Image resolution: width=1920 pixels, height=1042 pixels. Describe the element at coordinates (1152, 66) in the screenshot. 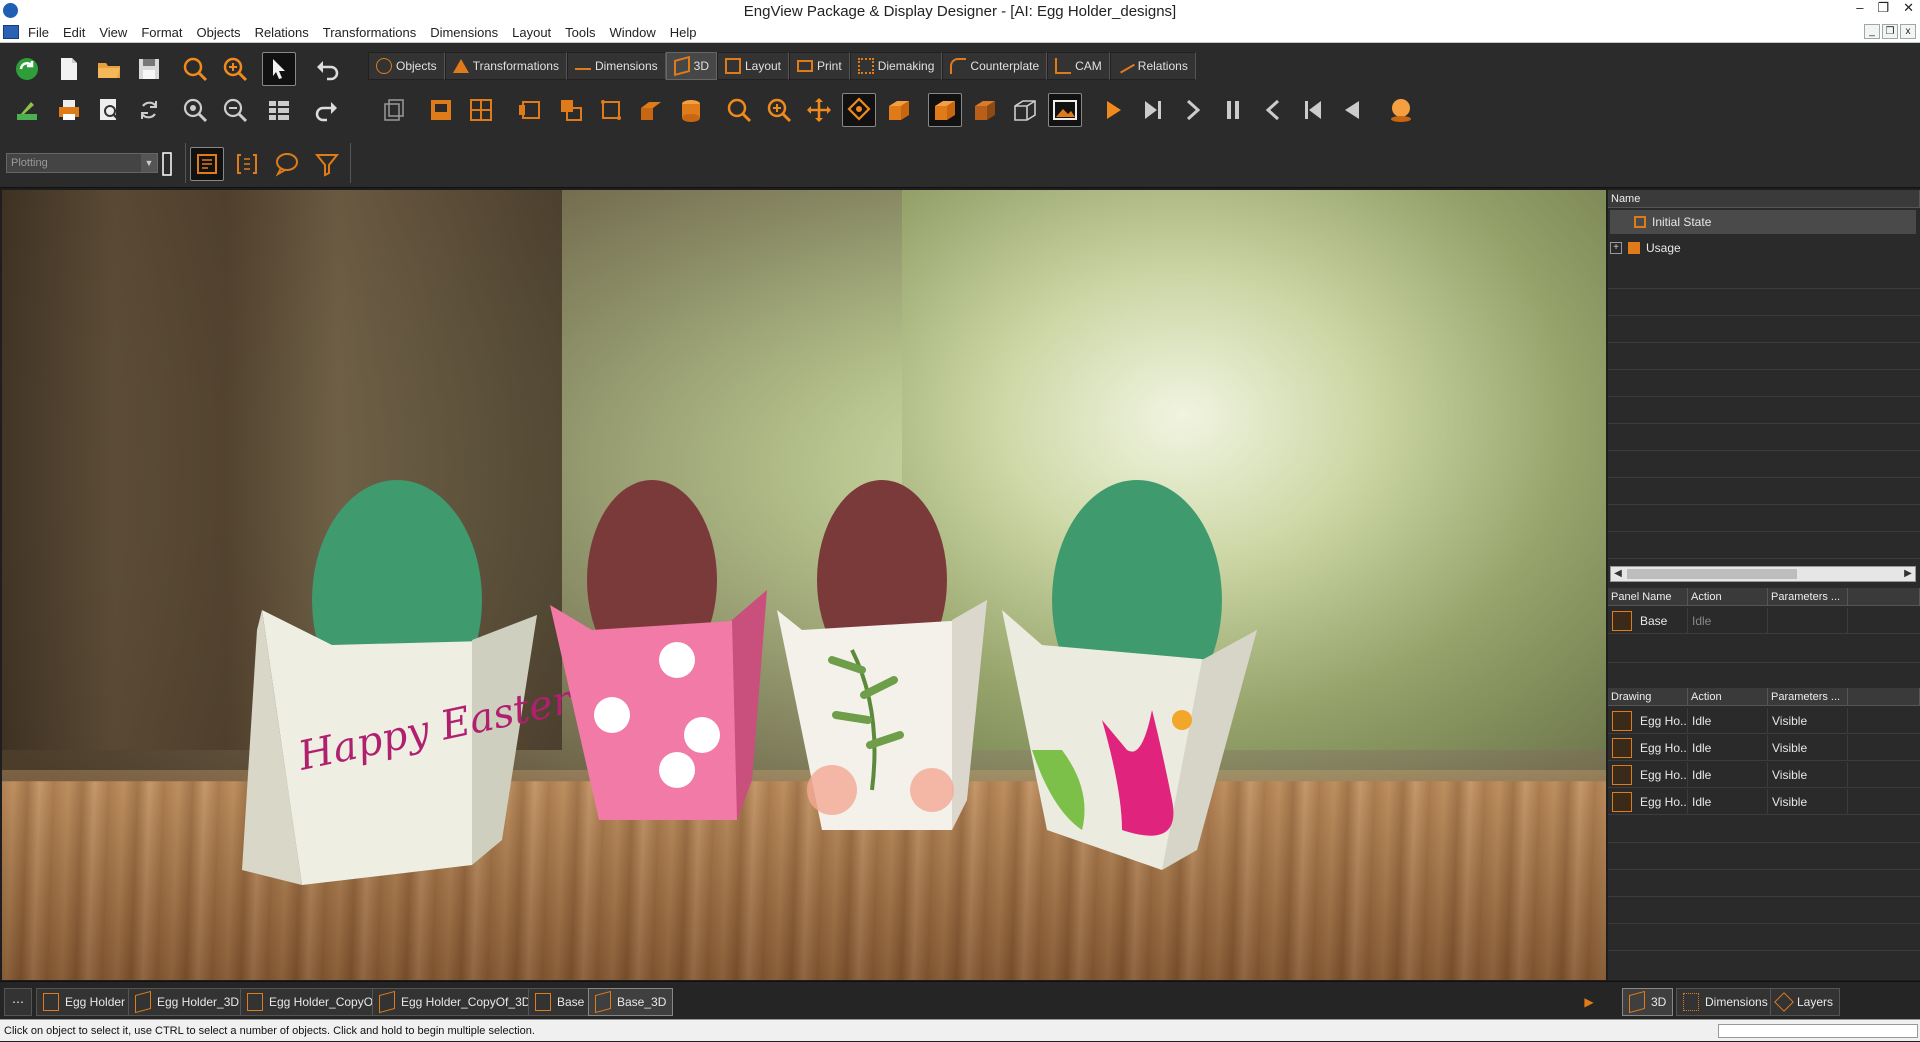

I see `tab-relations: Relations` at that location.